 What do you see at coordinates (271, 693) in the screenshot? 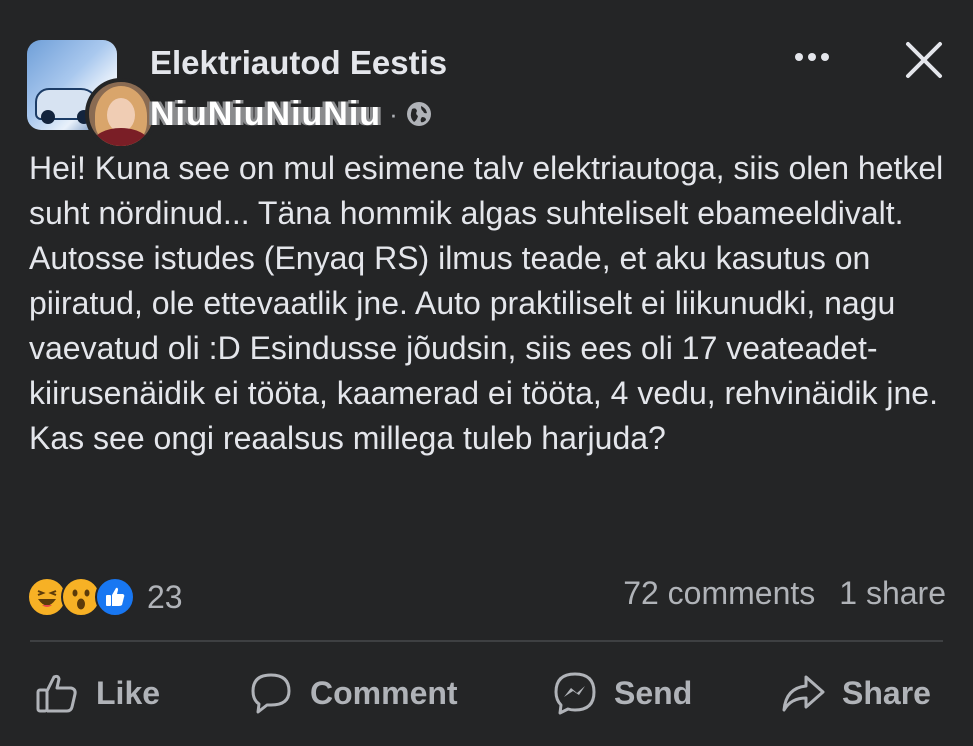
I see `comment-icon` at bounding box center [271, 693].